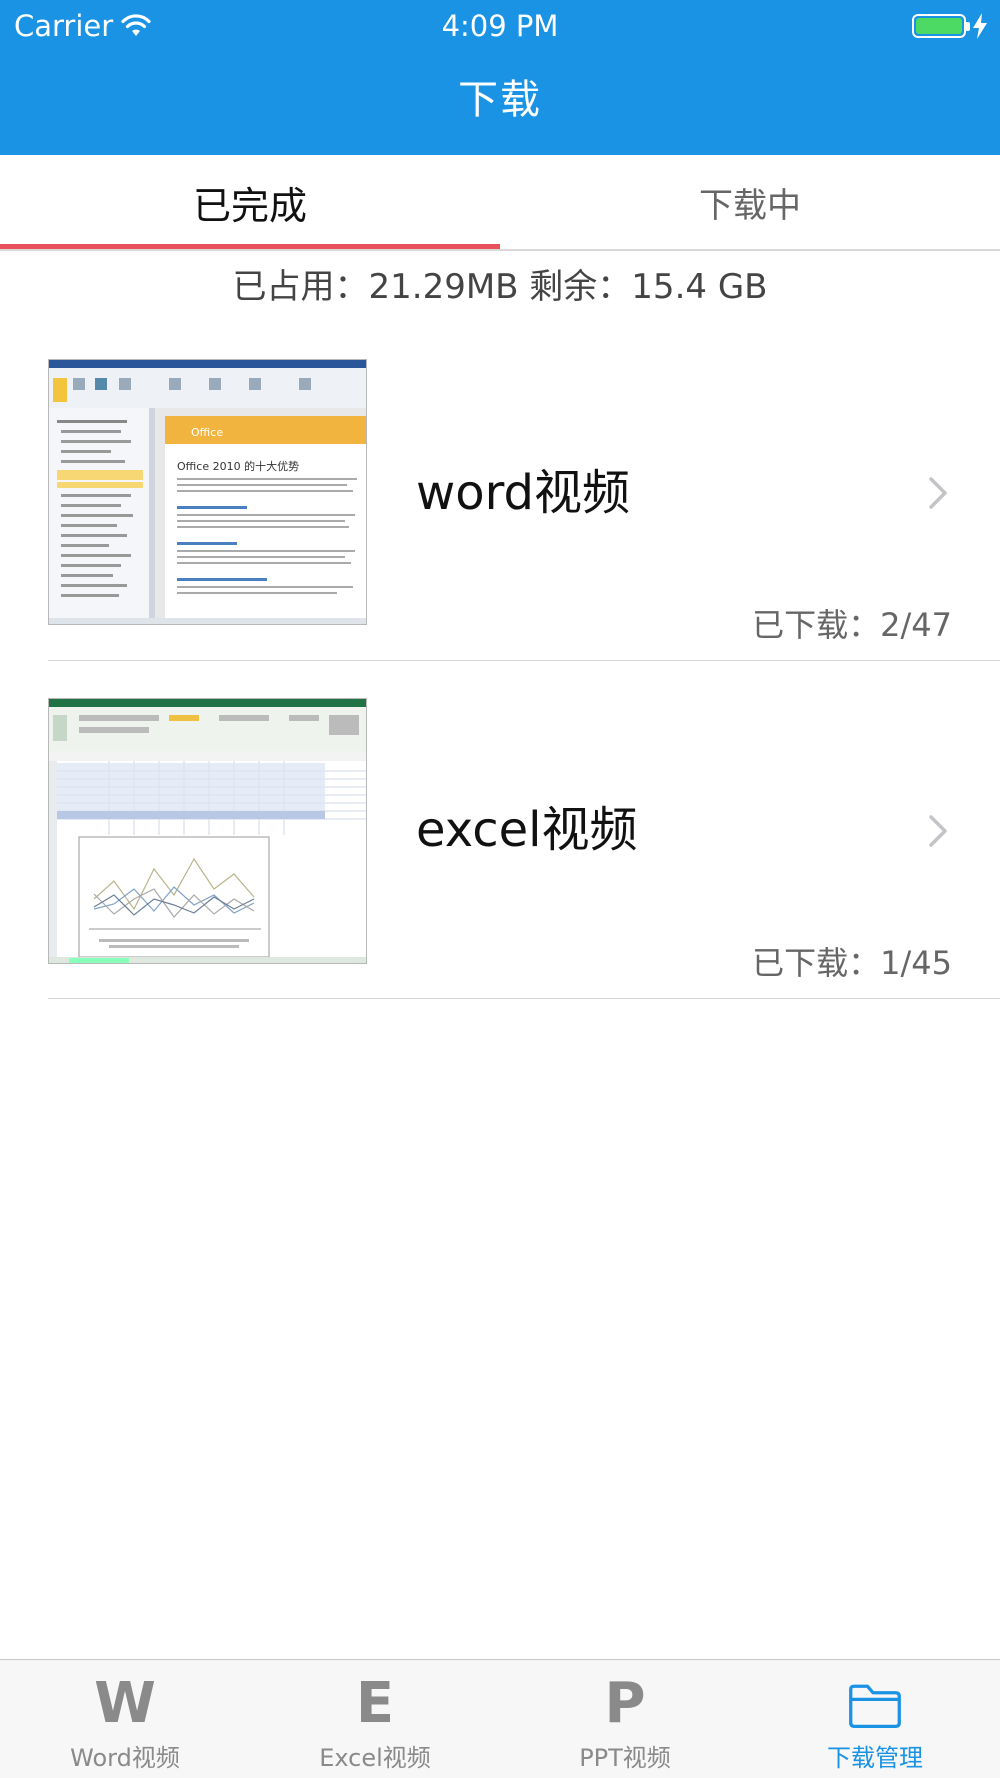  What do you see at coordinates (250, 246) in the screenshot?
I see `tab-indicator` at bounding box center [250, 246].